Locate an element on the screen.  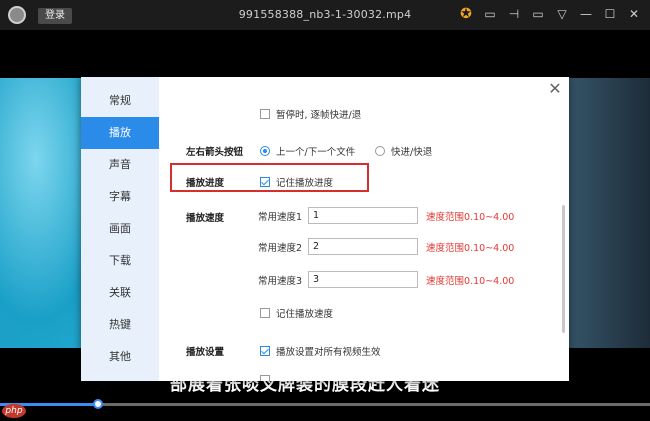
speed2-range: 速度范围0.10~4.00 is located at coordinates (470, 248).